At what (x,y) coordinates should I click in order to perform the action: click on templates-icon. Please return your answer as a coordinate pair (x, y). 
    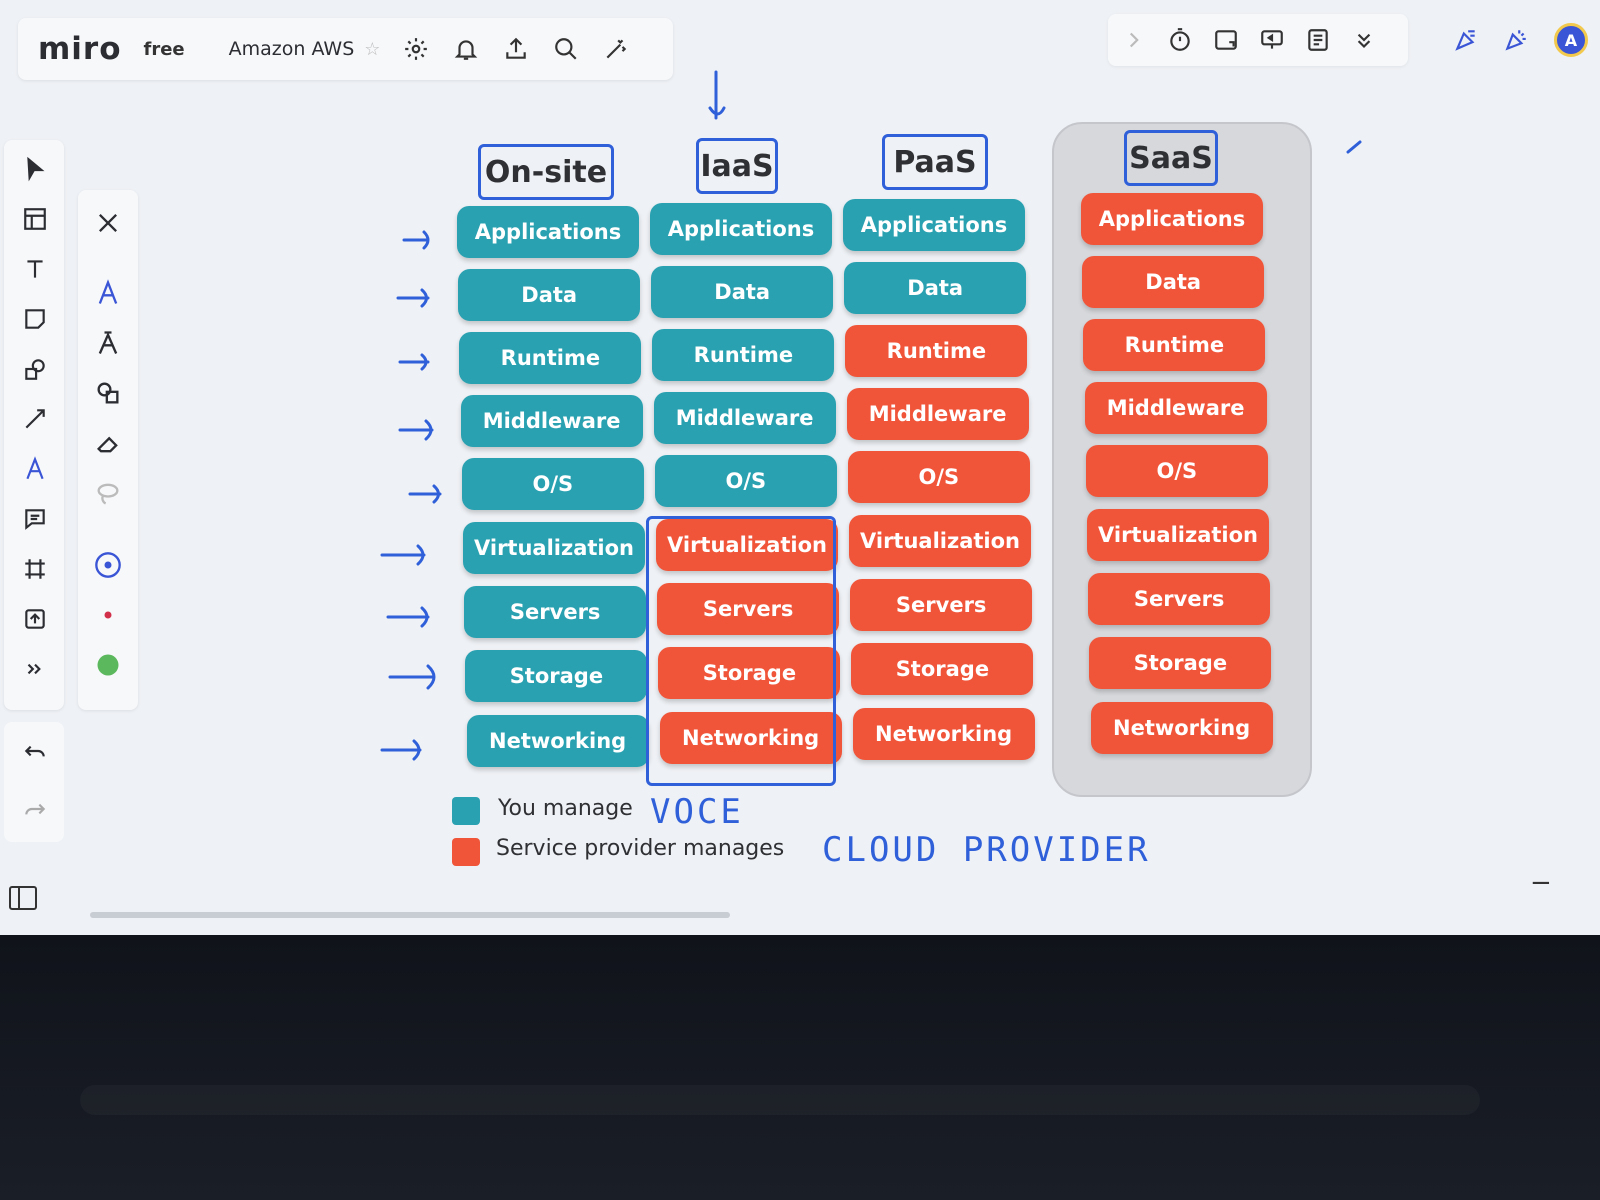
    Looking at the image, I should click on (35, 219).